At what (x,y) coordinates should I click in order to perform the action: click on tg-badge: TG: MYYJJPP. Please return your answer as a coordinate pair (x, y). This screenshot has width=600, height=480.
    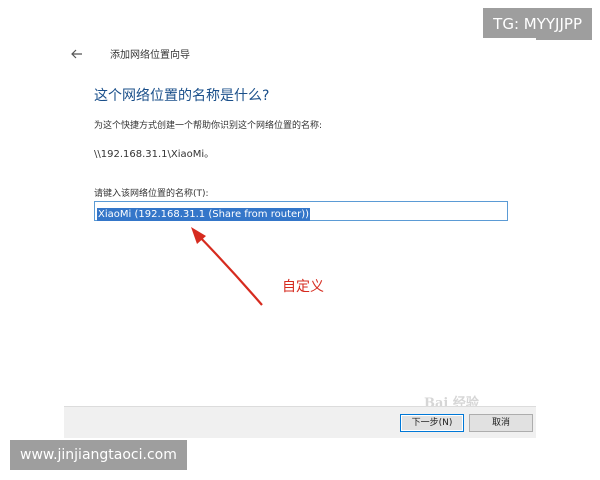
    Looking at the image, I should click on (537, 24).